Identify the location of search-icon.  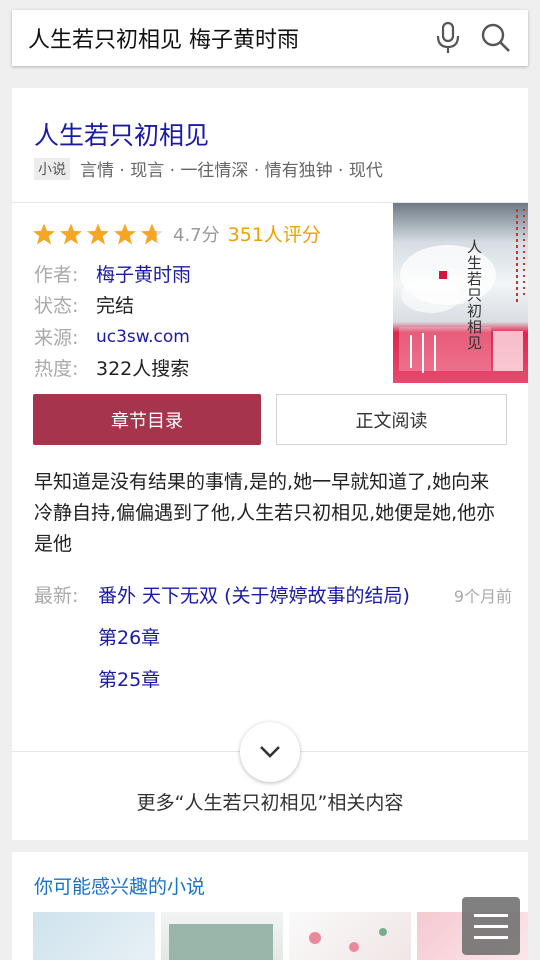
(496, 38).